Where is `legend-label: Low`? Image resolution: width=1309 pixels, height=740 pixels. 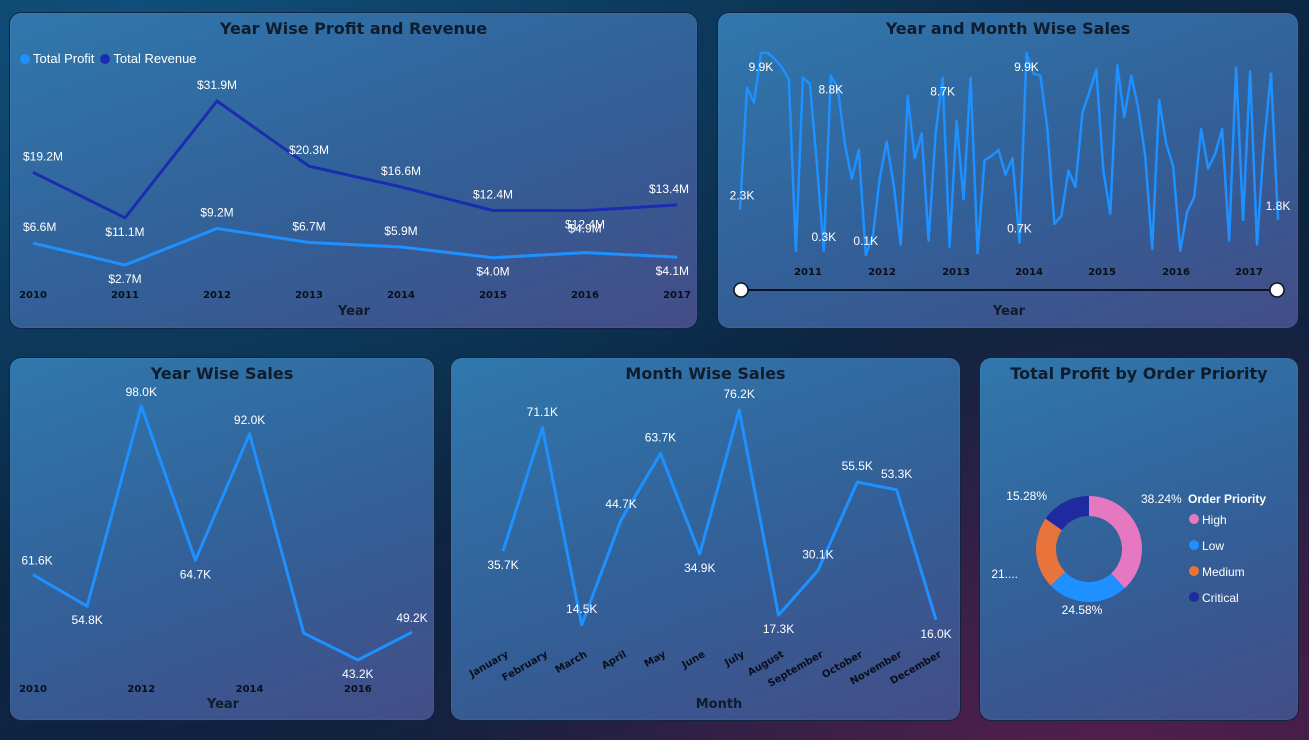 legend-label: Low is located at coordinates (1213, 546).